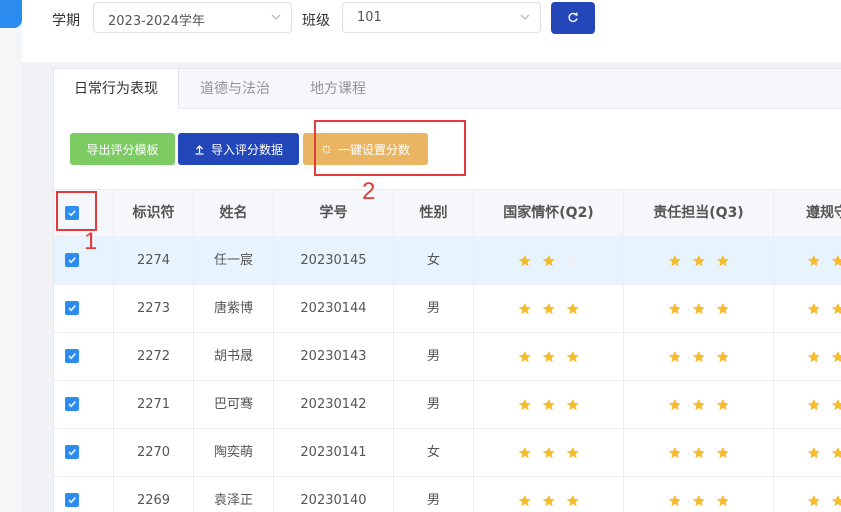 The image size is (841, 512). I want to click on table-row: 2273 唐紫博 20230144 男, so click(447, 309).